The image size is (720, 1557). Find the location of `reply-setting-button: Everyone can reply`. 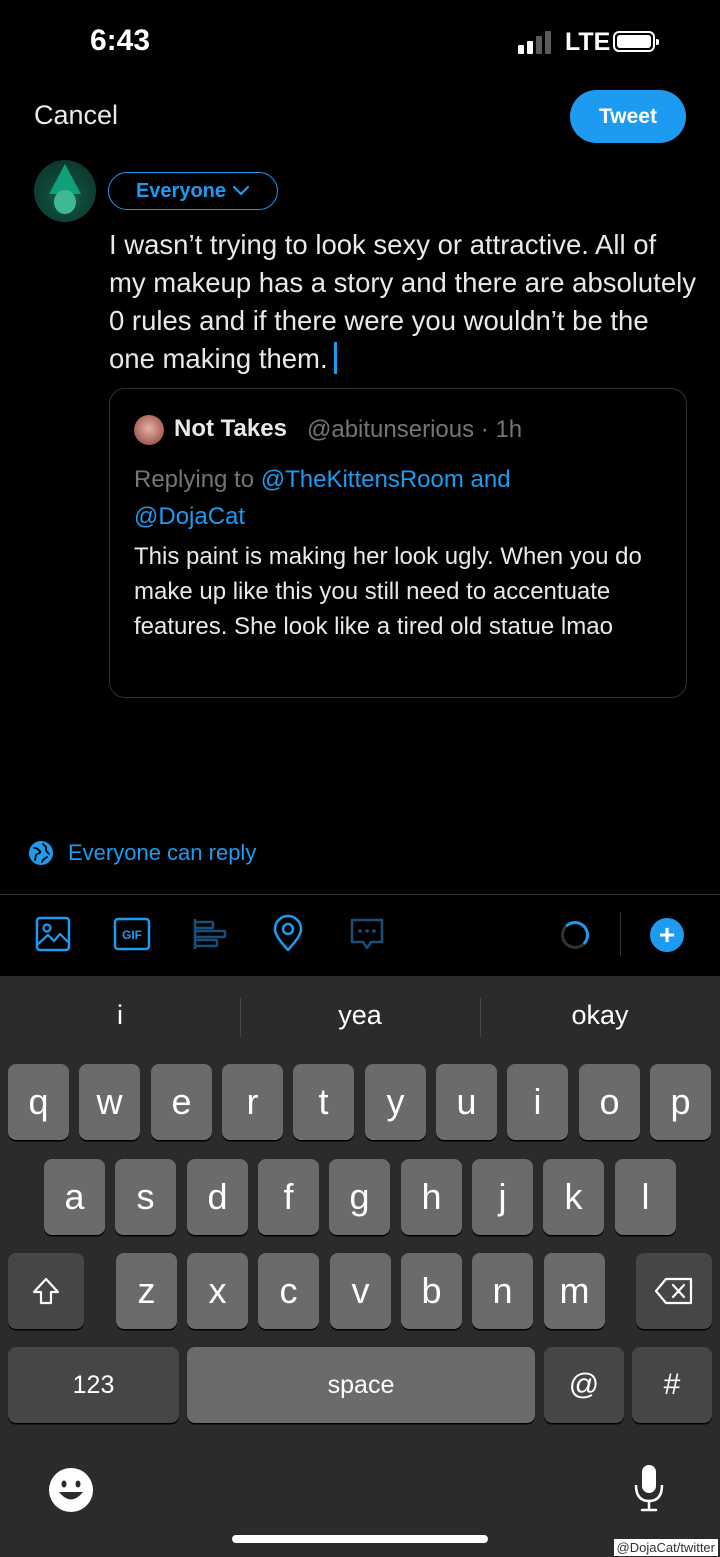

reply-setting-button: Everyone can reply is located at coordinates (142, 853).